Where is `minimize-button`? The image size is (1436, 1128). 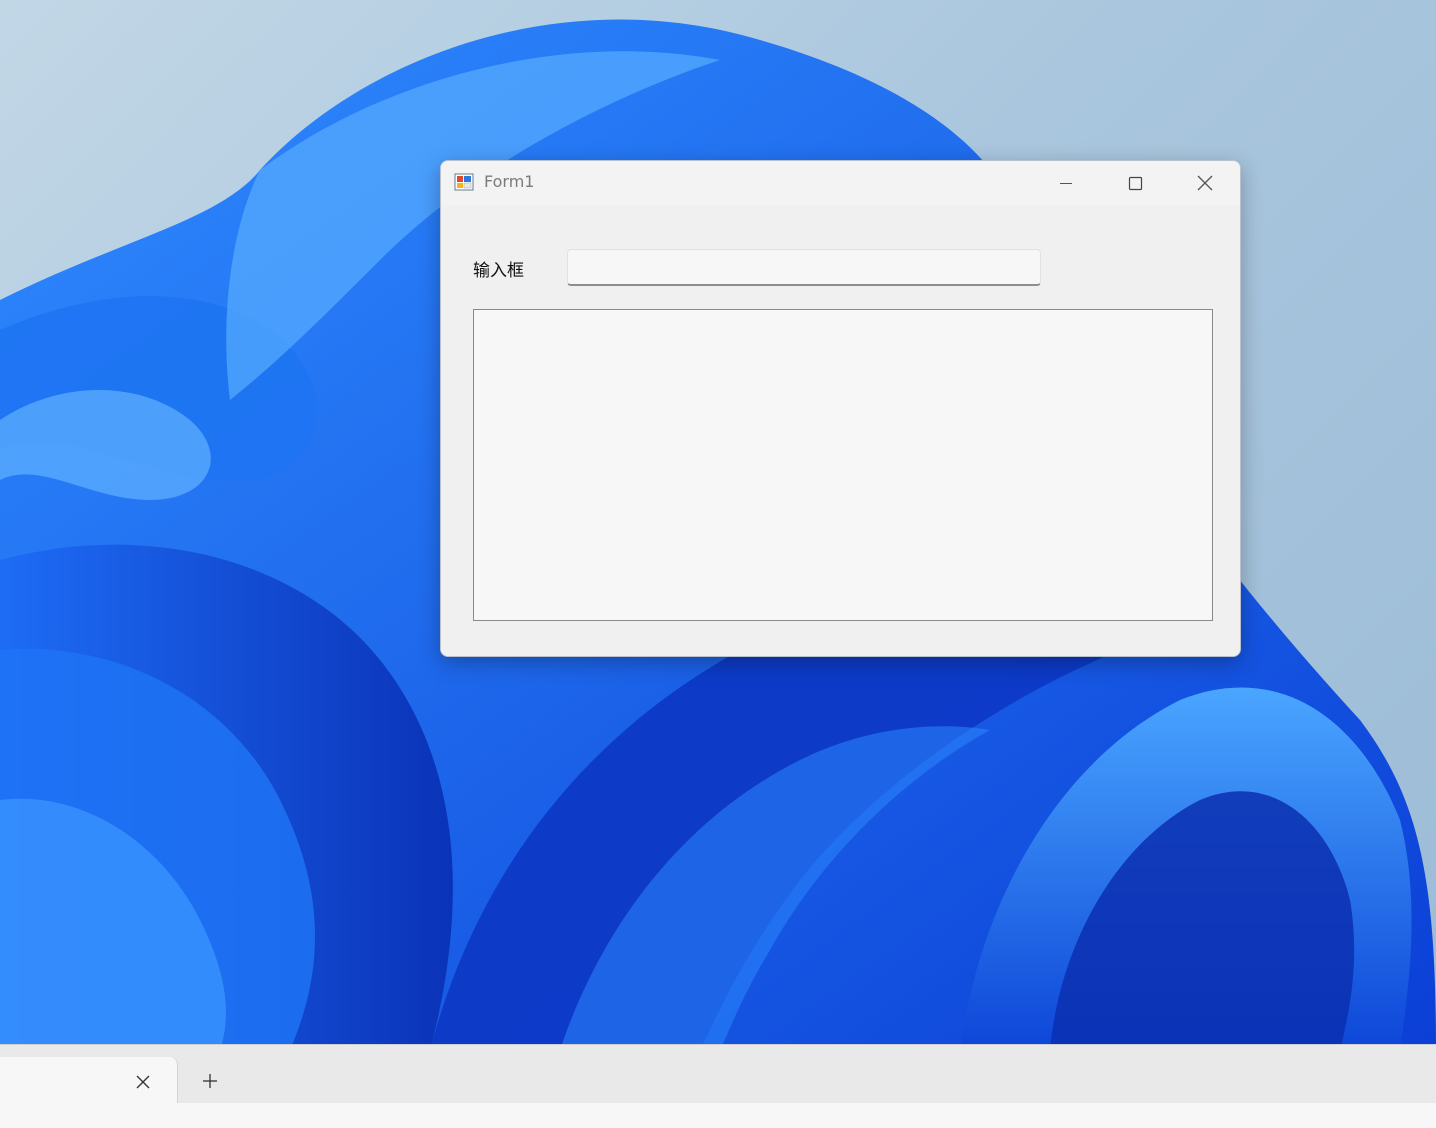
minimize-button is located at coordinates (1066, 183).